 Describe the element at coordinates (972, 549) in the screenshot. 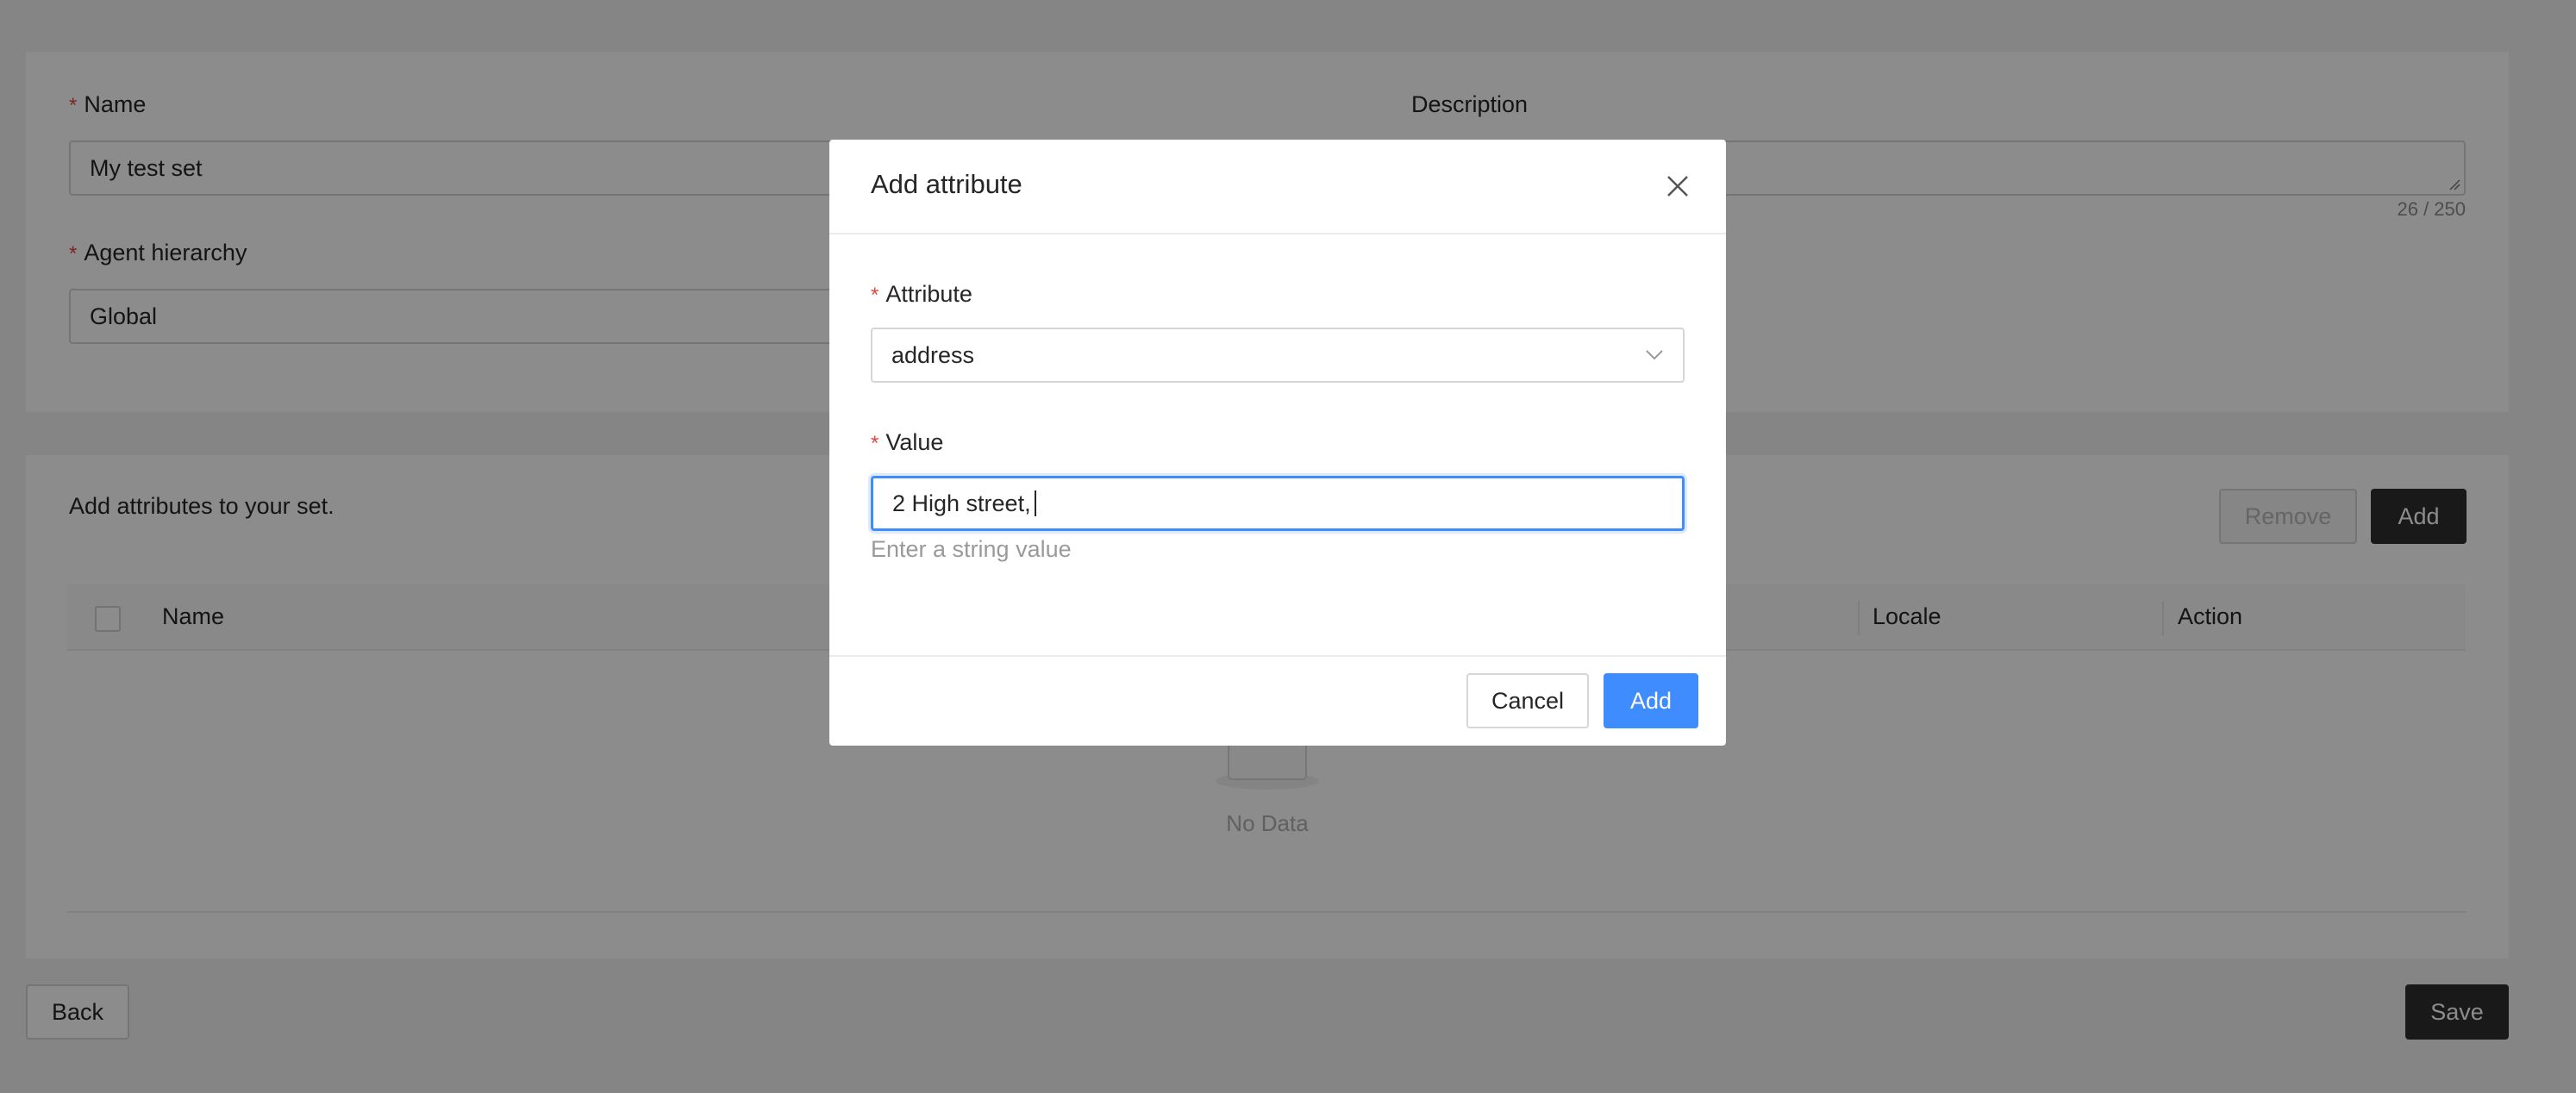

I see `value-hint: Enter a string value` at that location.